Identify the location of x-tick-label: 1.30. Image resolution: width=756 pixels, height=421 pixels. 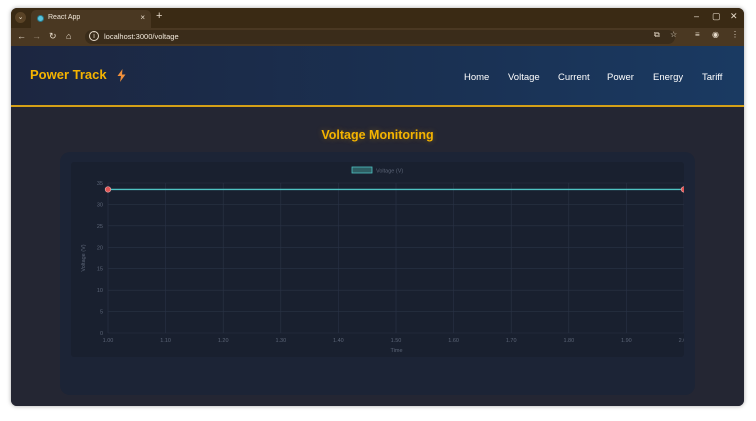
(280, 341).